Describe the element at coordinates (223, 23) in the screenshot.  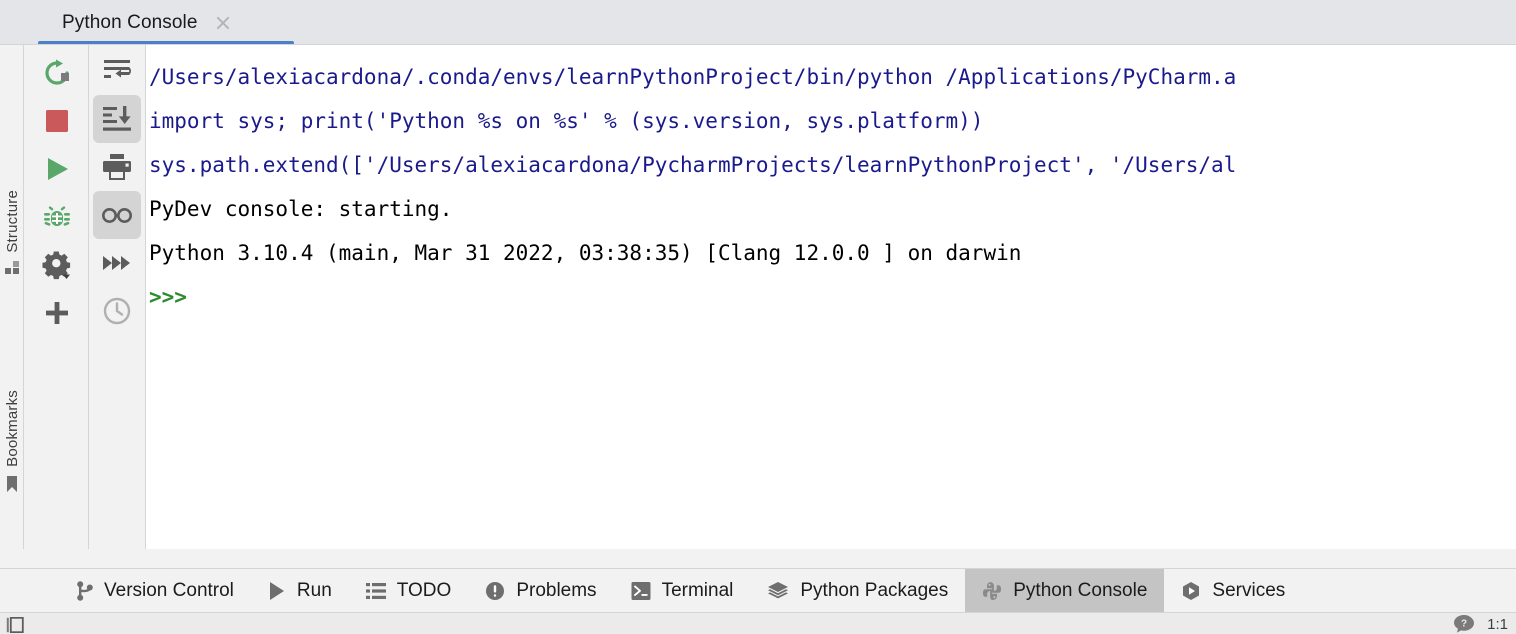
I see `close-icon` at that location.